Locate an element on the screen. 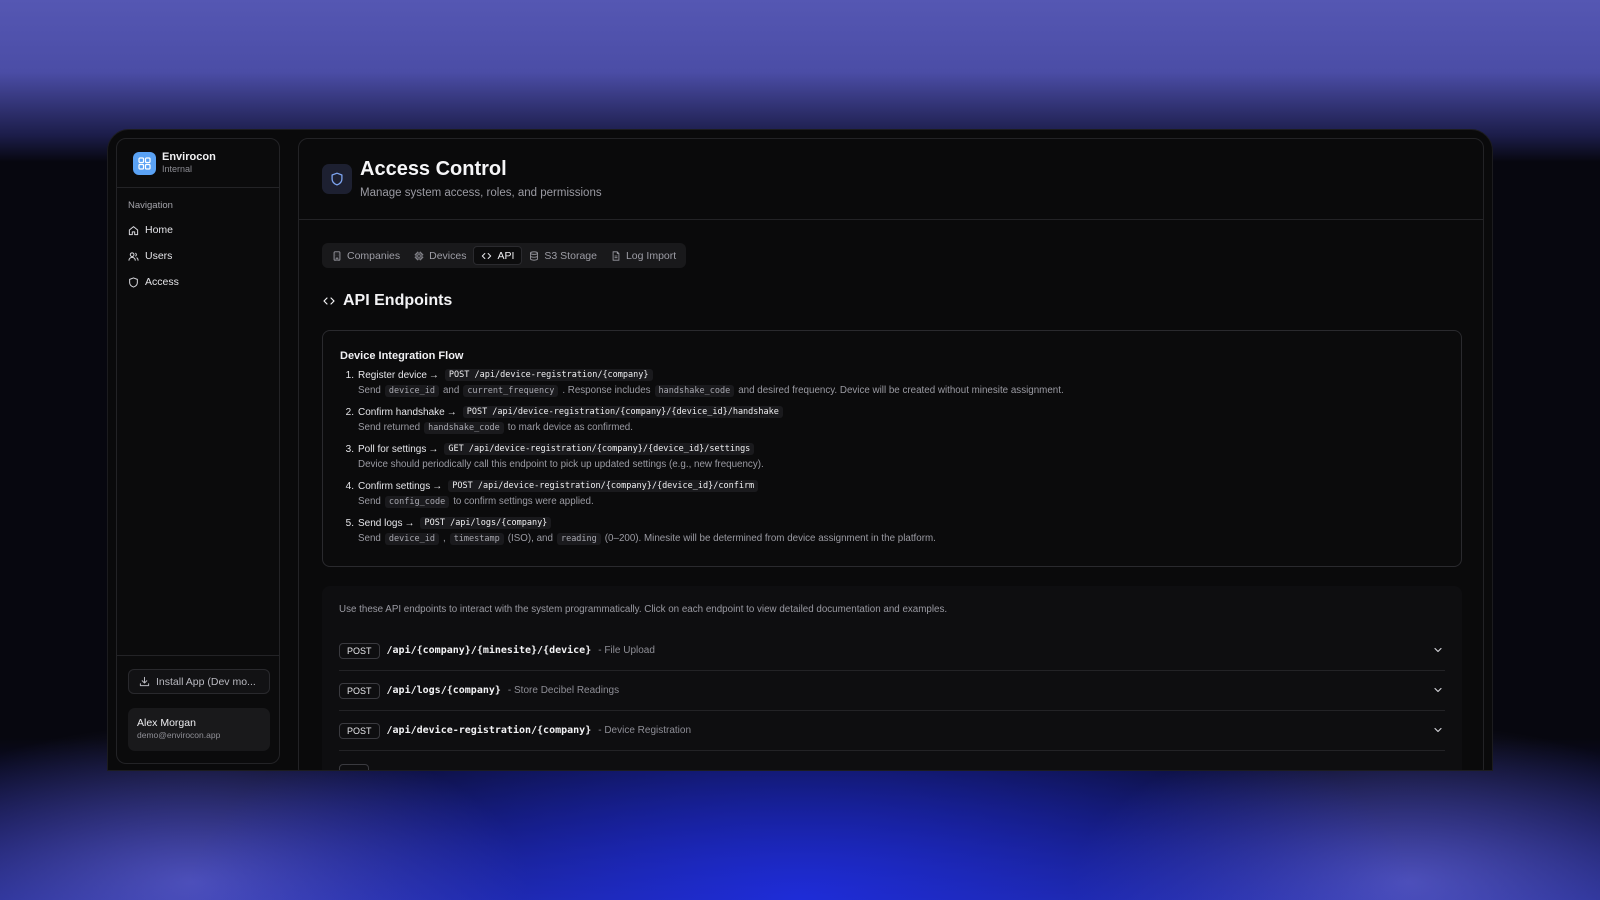 Image resolution: width=1600 pixels, height=900 pixels. endpoint-row is located at coordinates (892, 760).